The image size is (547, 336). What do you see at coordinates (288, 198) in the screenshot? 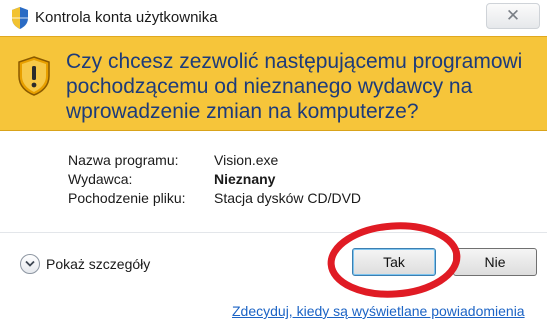
I see `origin-value: Stacja dysków CD/DVD` at bounding box center [288, 198].